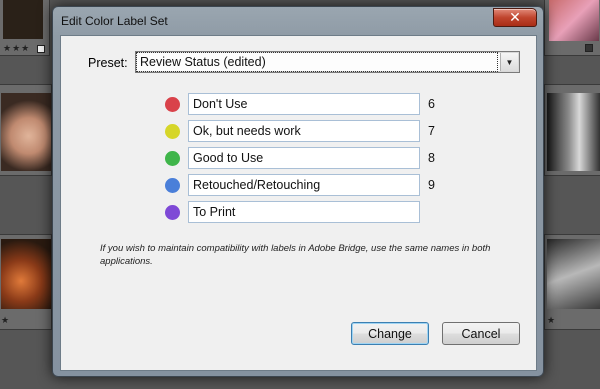 The image size is (600, 389). Describe the element at coordinates (172, 185) in the screenshot. I see `blue-label-dot-icon` at that location.